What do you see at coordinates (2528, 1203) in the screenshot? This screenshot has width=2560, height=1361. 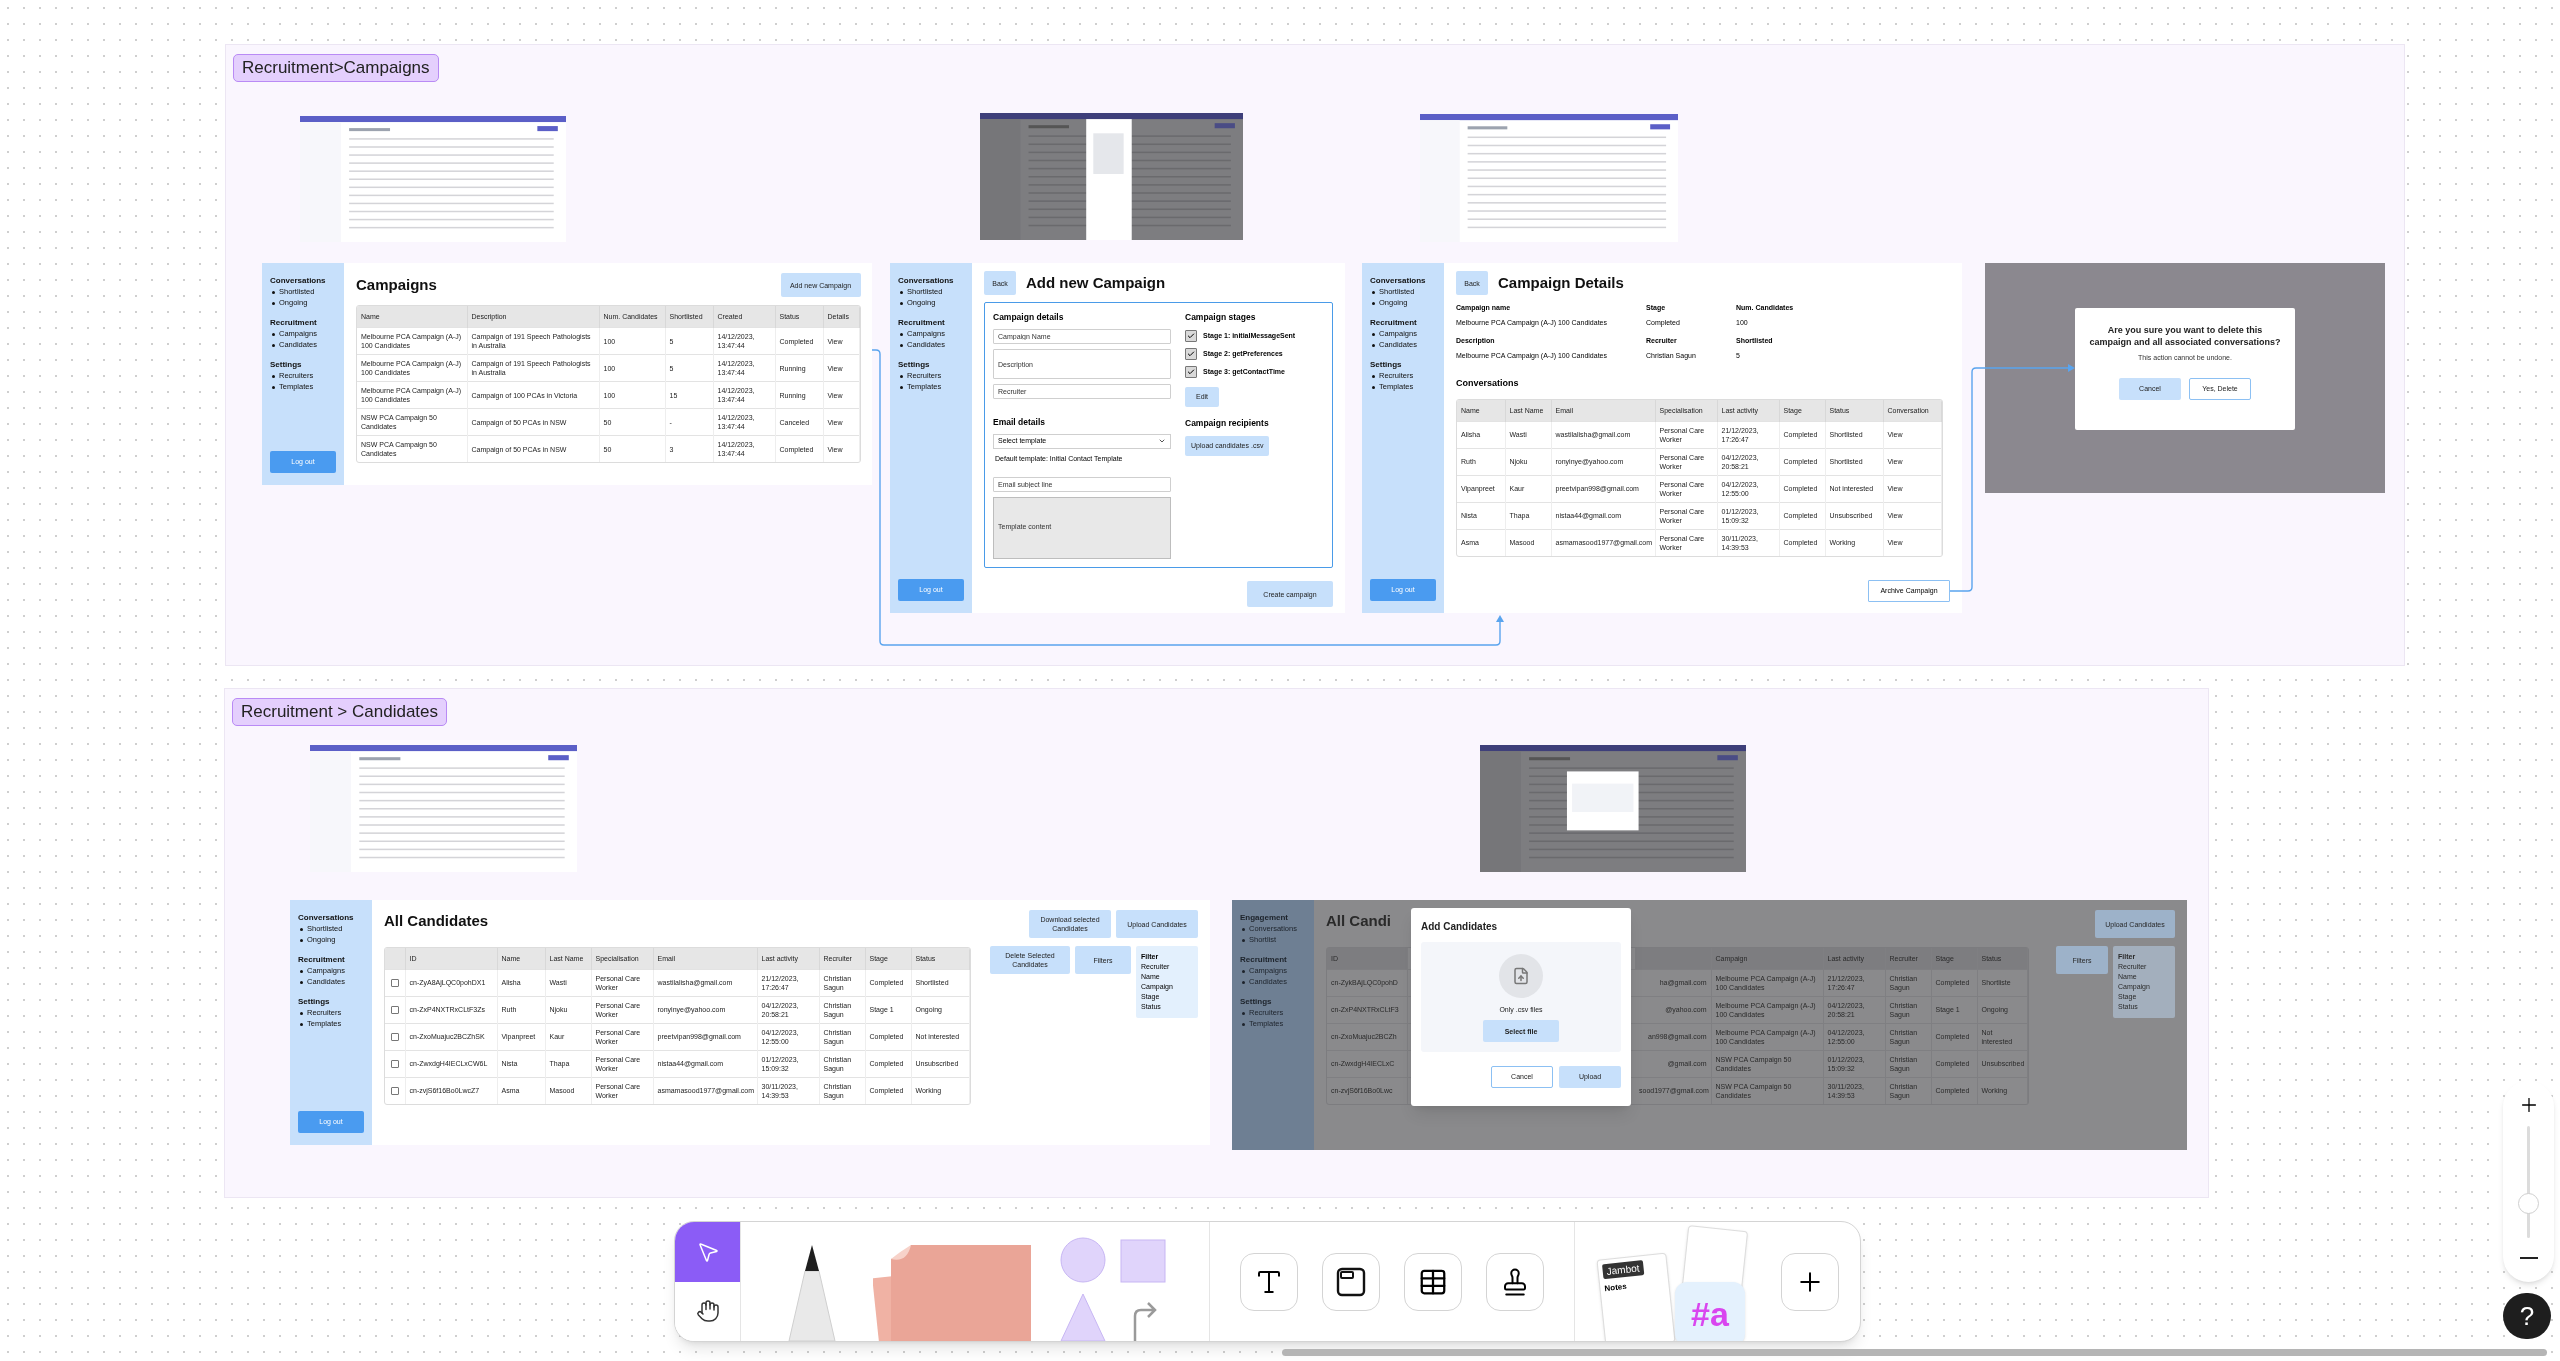 I see `zoom-slider-thumb` at bounding box center [2528, 1203].